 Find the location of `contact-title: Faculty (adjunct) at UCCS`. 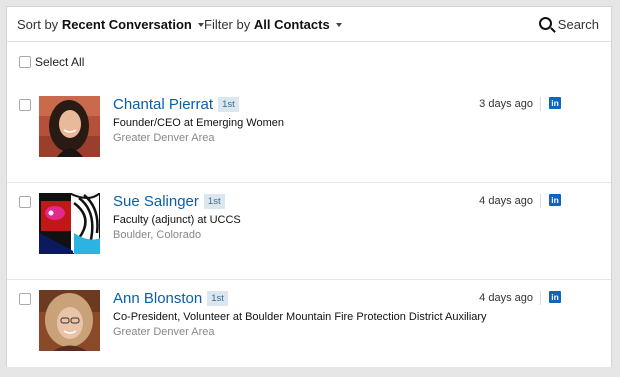

contact-title: Faculty (adjunct) at UCCS is located at coordinates (177, 220).